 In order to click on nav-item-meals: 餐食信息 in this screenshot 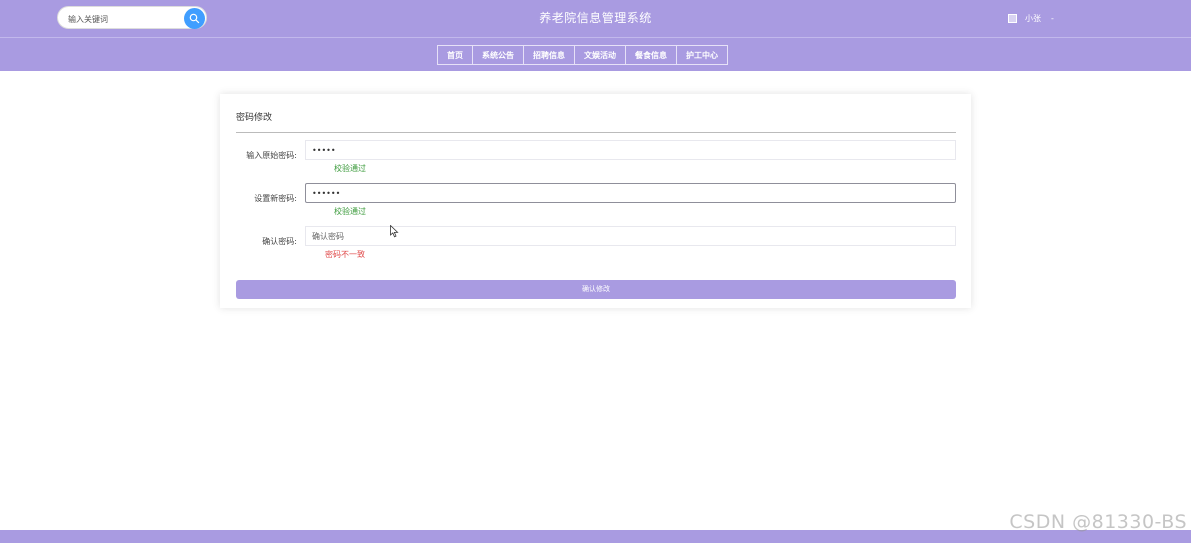, I will do `click(651, 55)`.